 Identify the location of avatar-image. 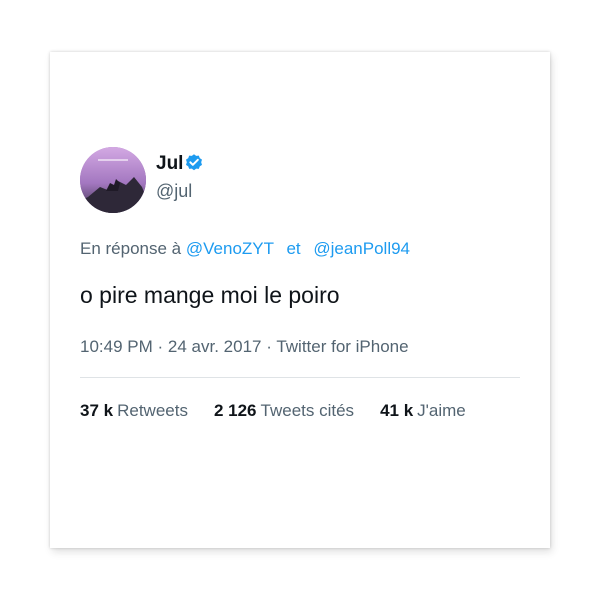
(113, 180).